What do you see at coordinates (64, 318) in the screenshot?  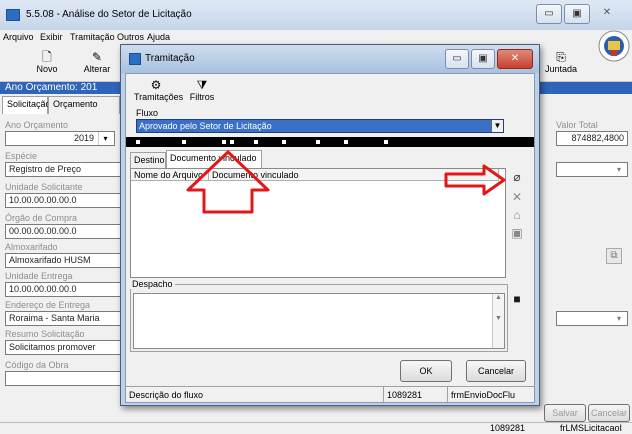 I see `endereco-entrega-field: Roraima - Santa Maria` at bounding box center [64, 318].